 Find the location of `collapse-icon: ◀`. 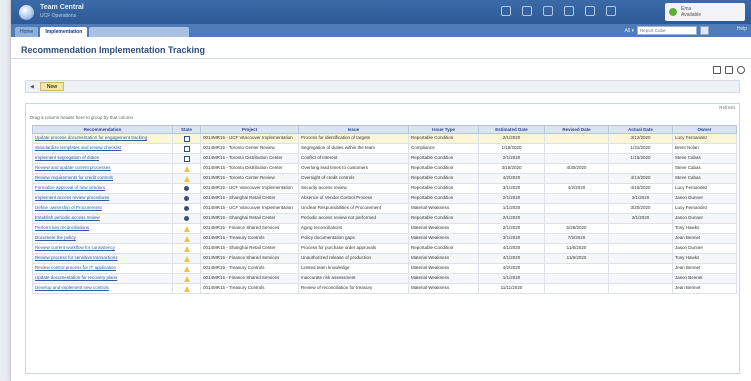

collapse-icon: ◀ is located at coordinates (32, 87).